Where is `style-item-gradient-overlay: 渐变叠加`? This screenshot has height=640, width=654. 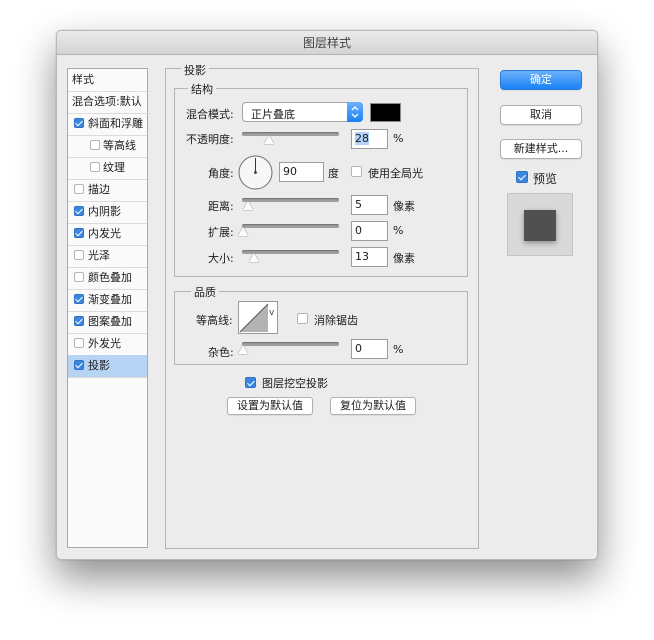
style-item-gradient-overlay: 渐变叠加 is located at coordinates (107, 300).